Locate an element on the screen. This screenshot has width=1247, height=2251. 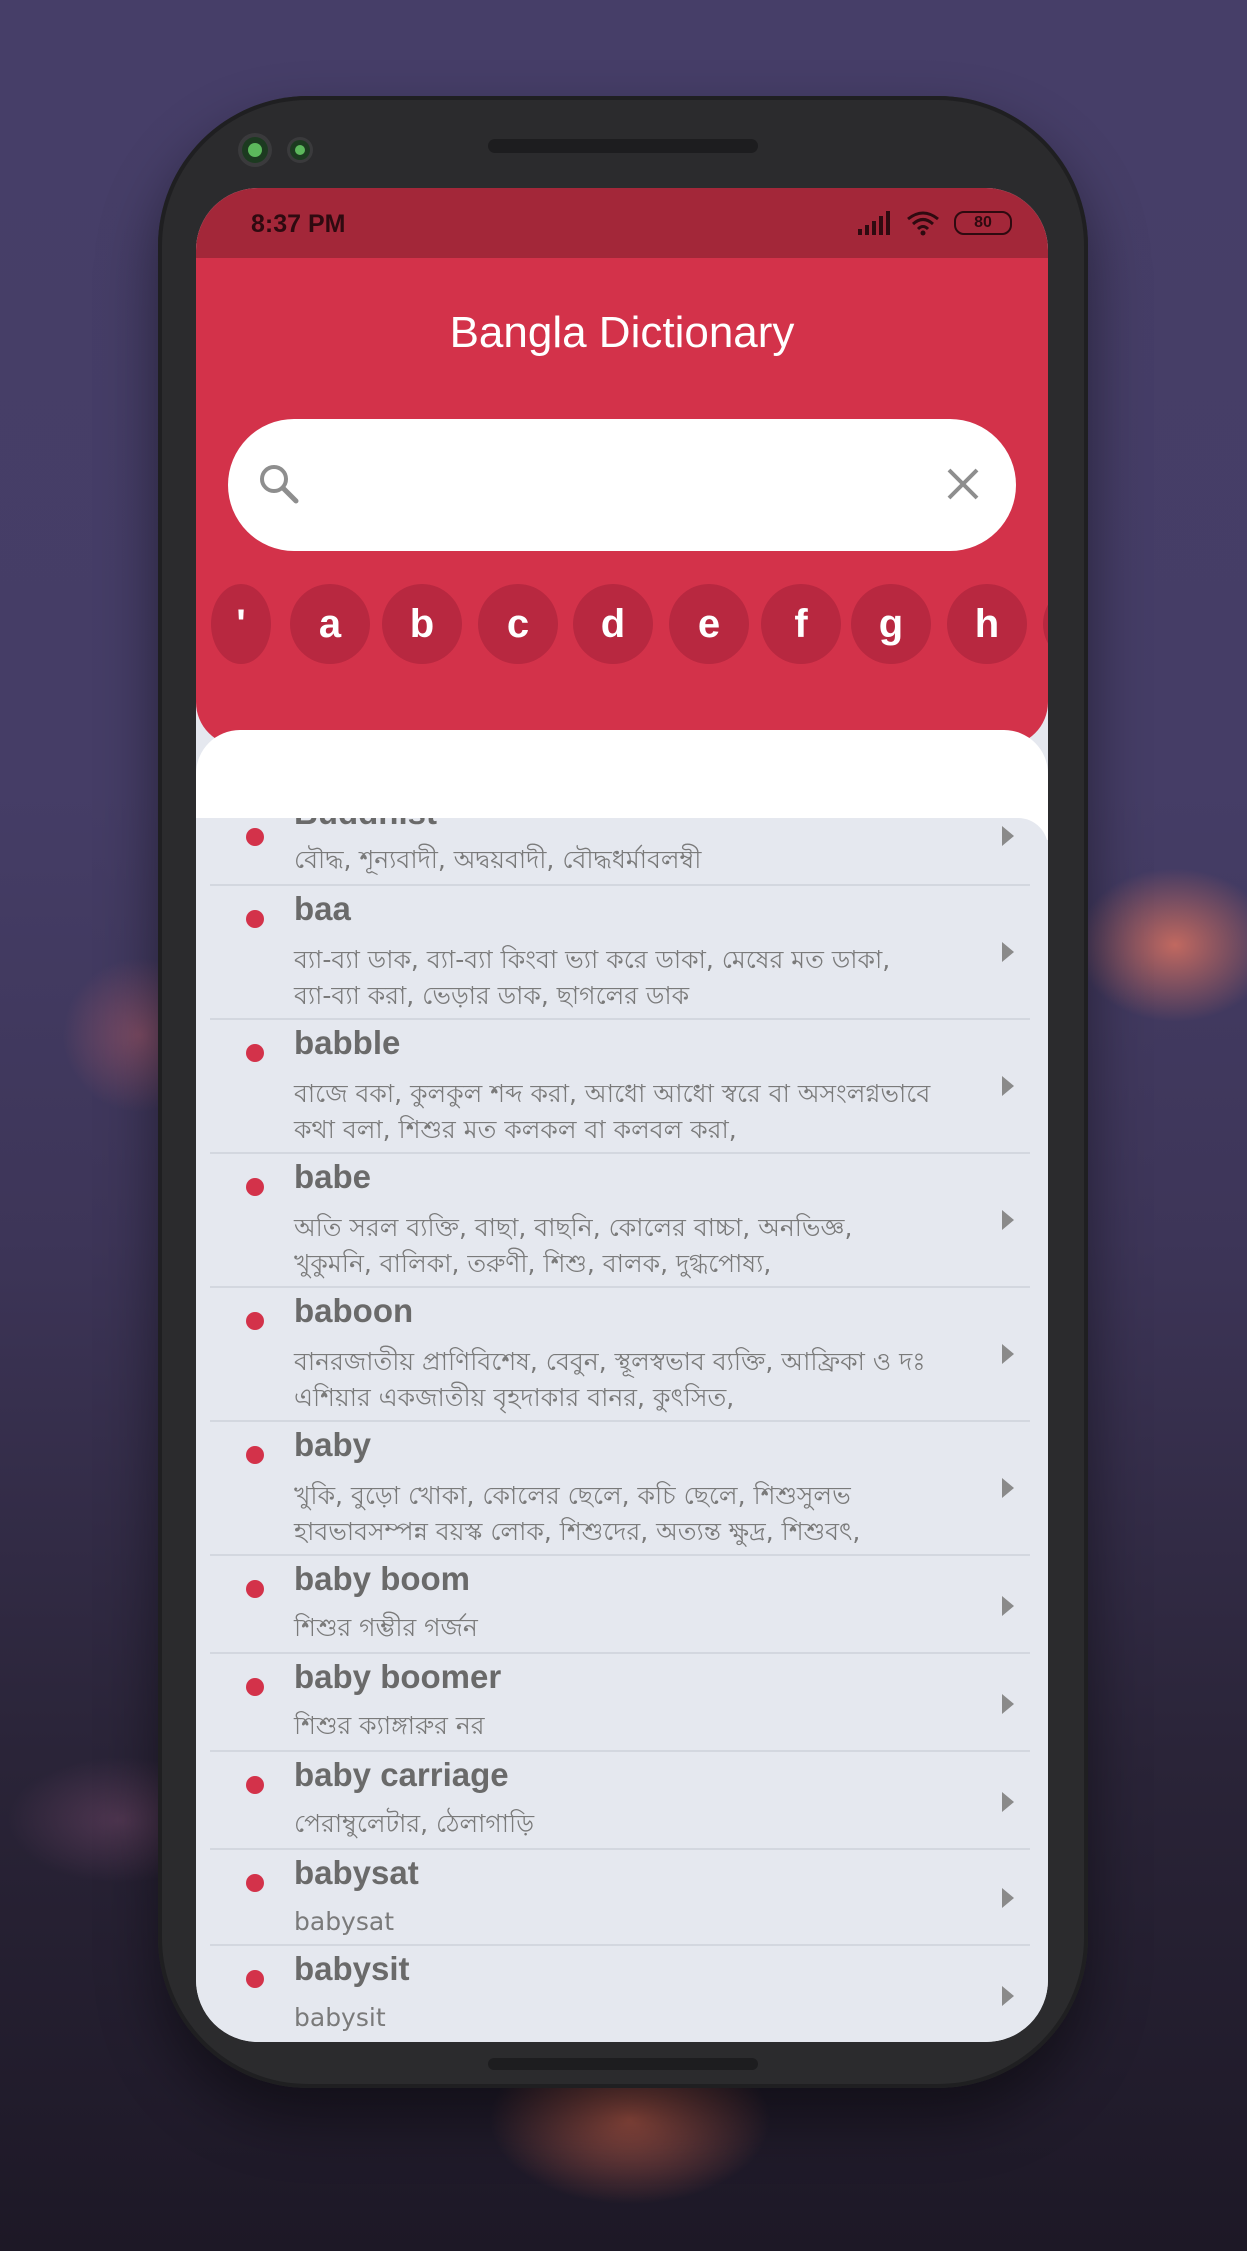
letter-a: a is located at coordinates (330, 624).